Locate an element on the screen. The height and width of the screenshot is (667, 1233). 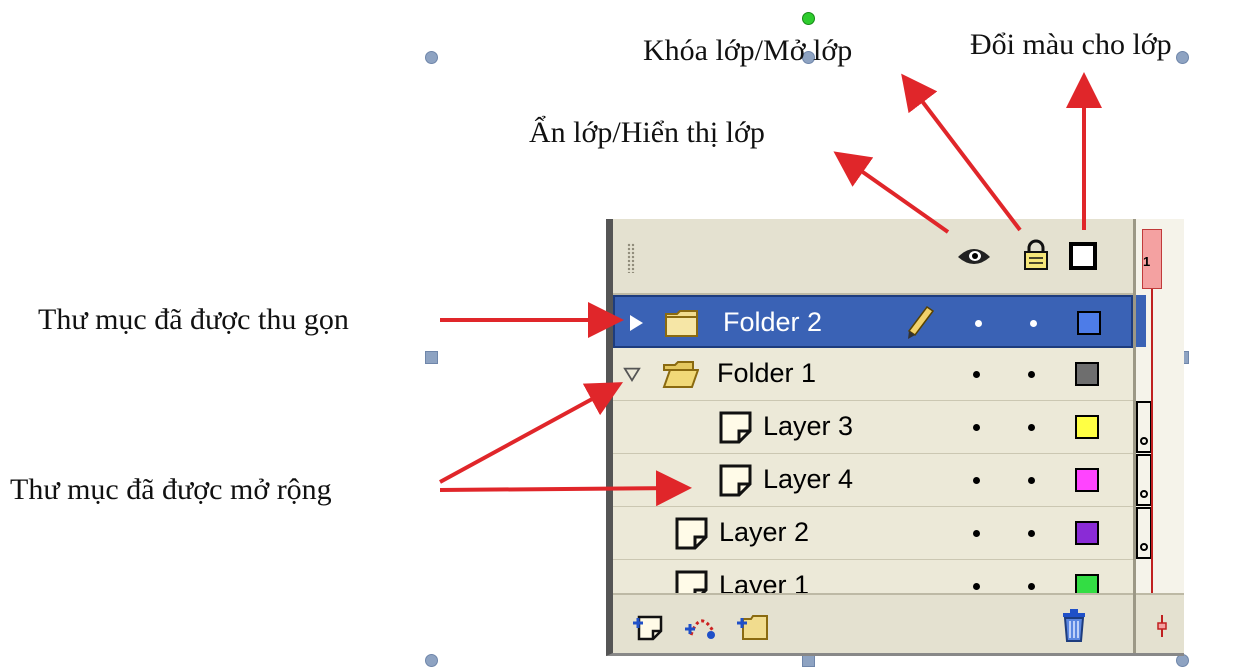
open-folder-icon is located at coordinates (680, 374).